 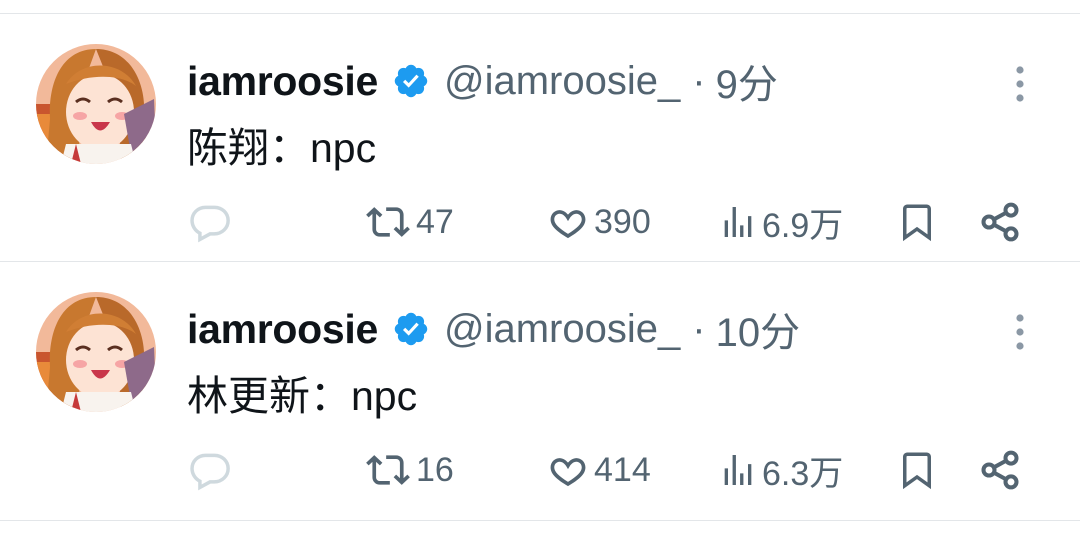 I want to click on tweet-header: iamroosie @iamroosie_ · 10分, so click(x=493, y=329).